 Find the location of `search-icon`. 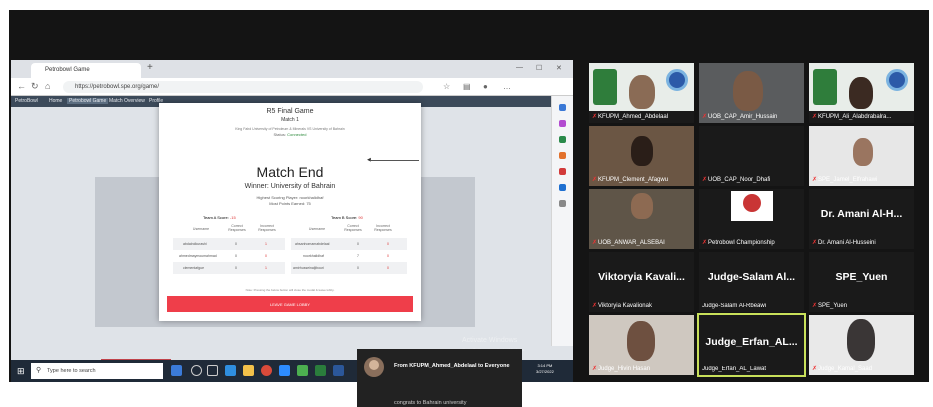

search-icon is located at coordinates (562, 107).